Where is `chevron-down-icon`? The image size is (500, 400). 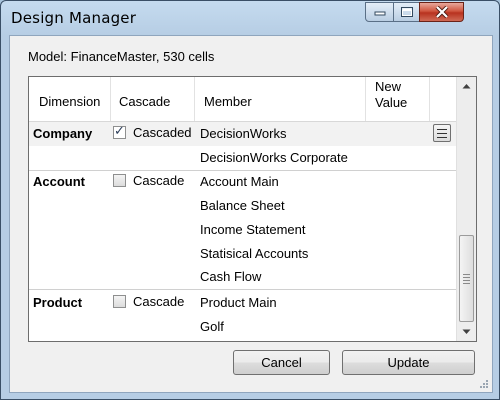 chevron-down-icon is located at coordinates (466, 331).